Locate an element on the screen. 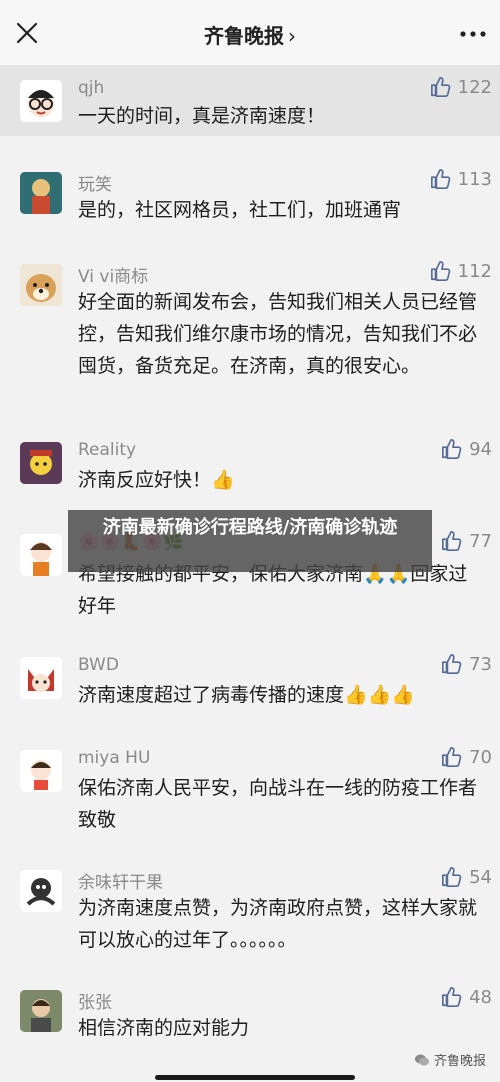 The width and height of the screenshot is (500, 1082). comment-author: BWD is located at coordinates (98, 665).